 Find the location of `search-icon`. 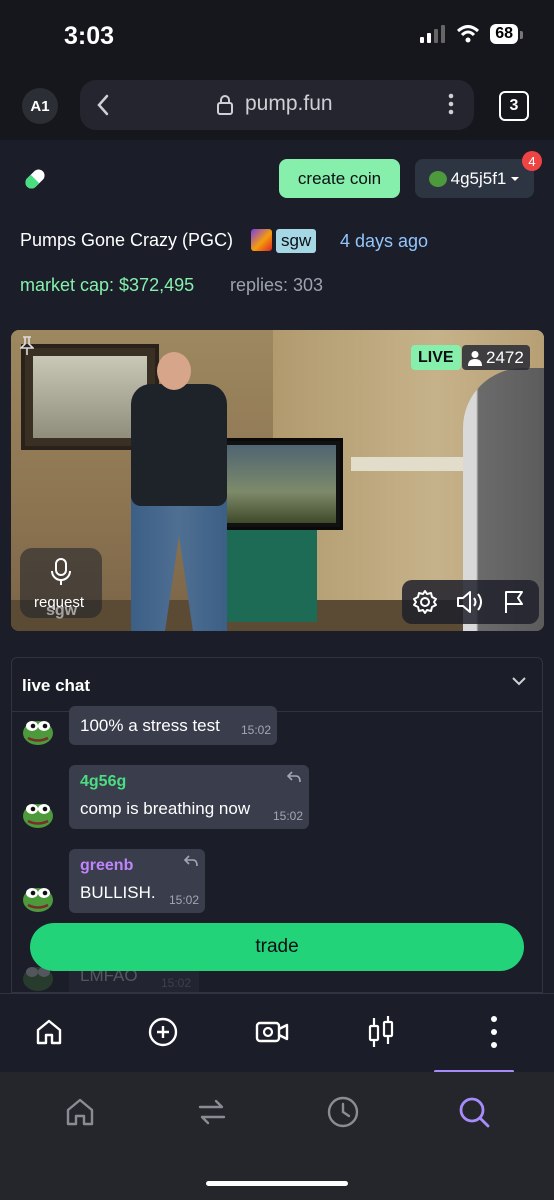

search-icon is located at coordinates (474, 1112).